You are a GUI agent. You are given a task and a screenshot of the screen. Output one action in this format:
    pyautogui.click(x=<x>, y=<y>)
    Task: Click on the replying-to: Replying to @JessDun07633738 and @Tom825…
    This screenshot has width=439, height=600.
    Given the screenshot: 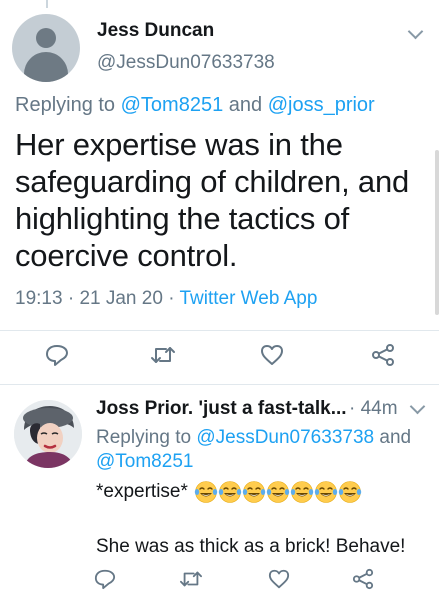 What is the action you would take?
    pyautogui.click(x=261, y=450)
    